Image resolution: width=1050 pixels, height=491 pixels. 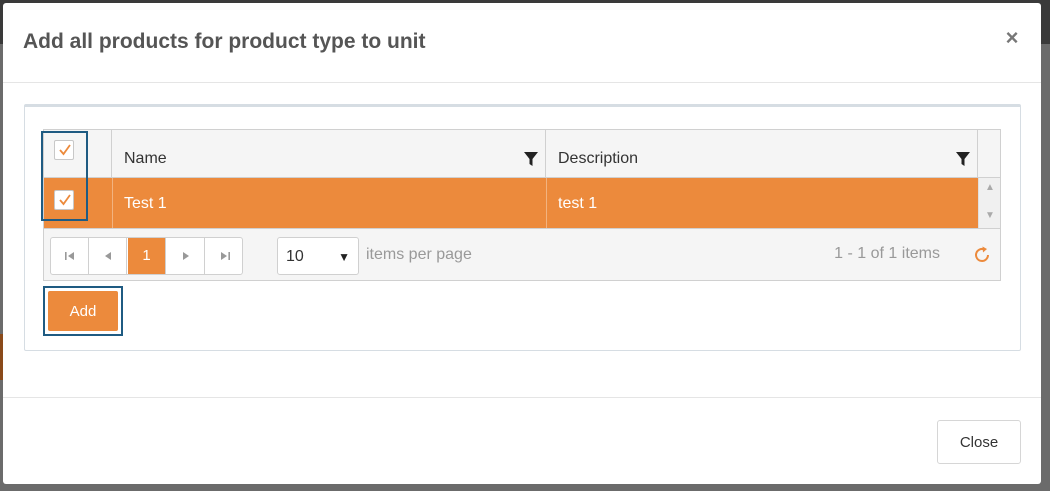 I want to click on next-page-button, so click(x=186, y=256).